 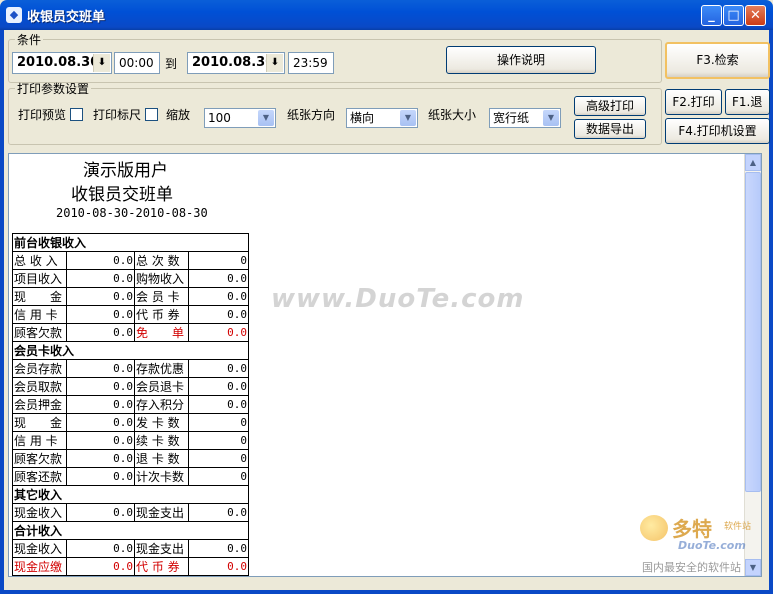 What do you see at coordinates (161, 386) in the screenshot?
I see `cell-label: 会员退卡` at bounding box center [161, 386].